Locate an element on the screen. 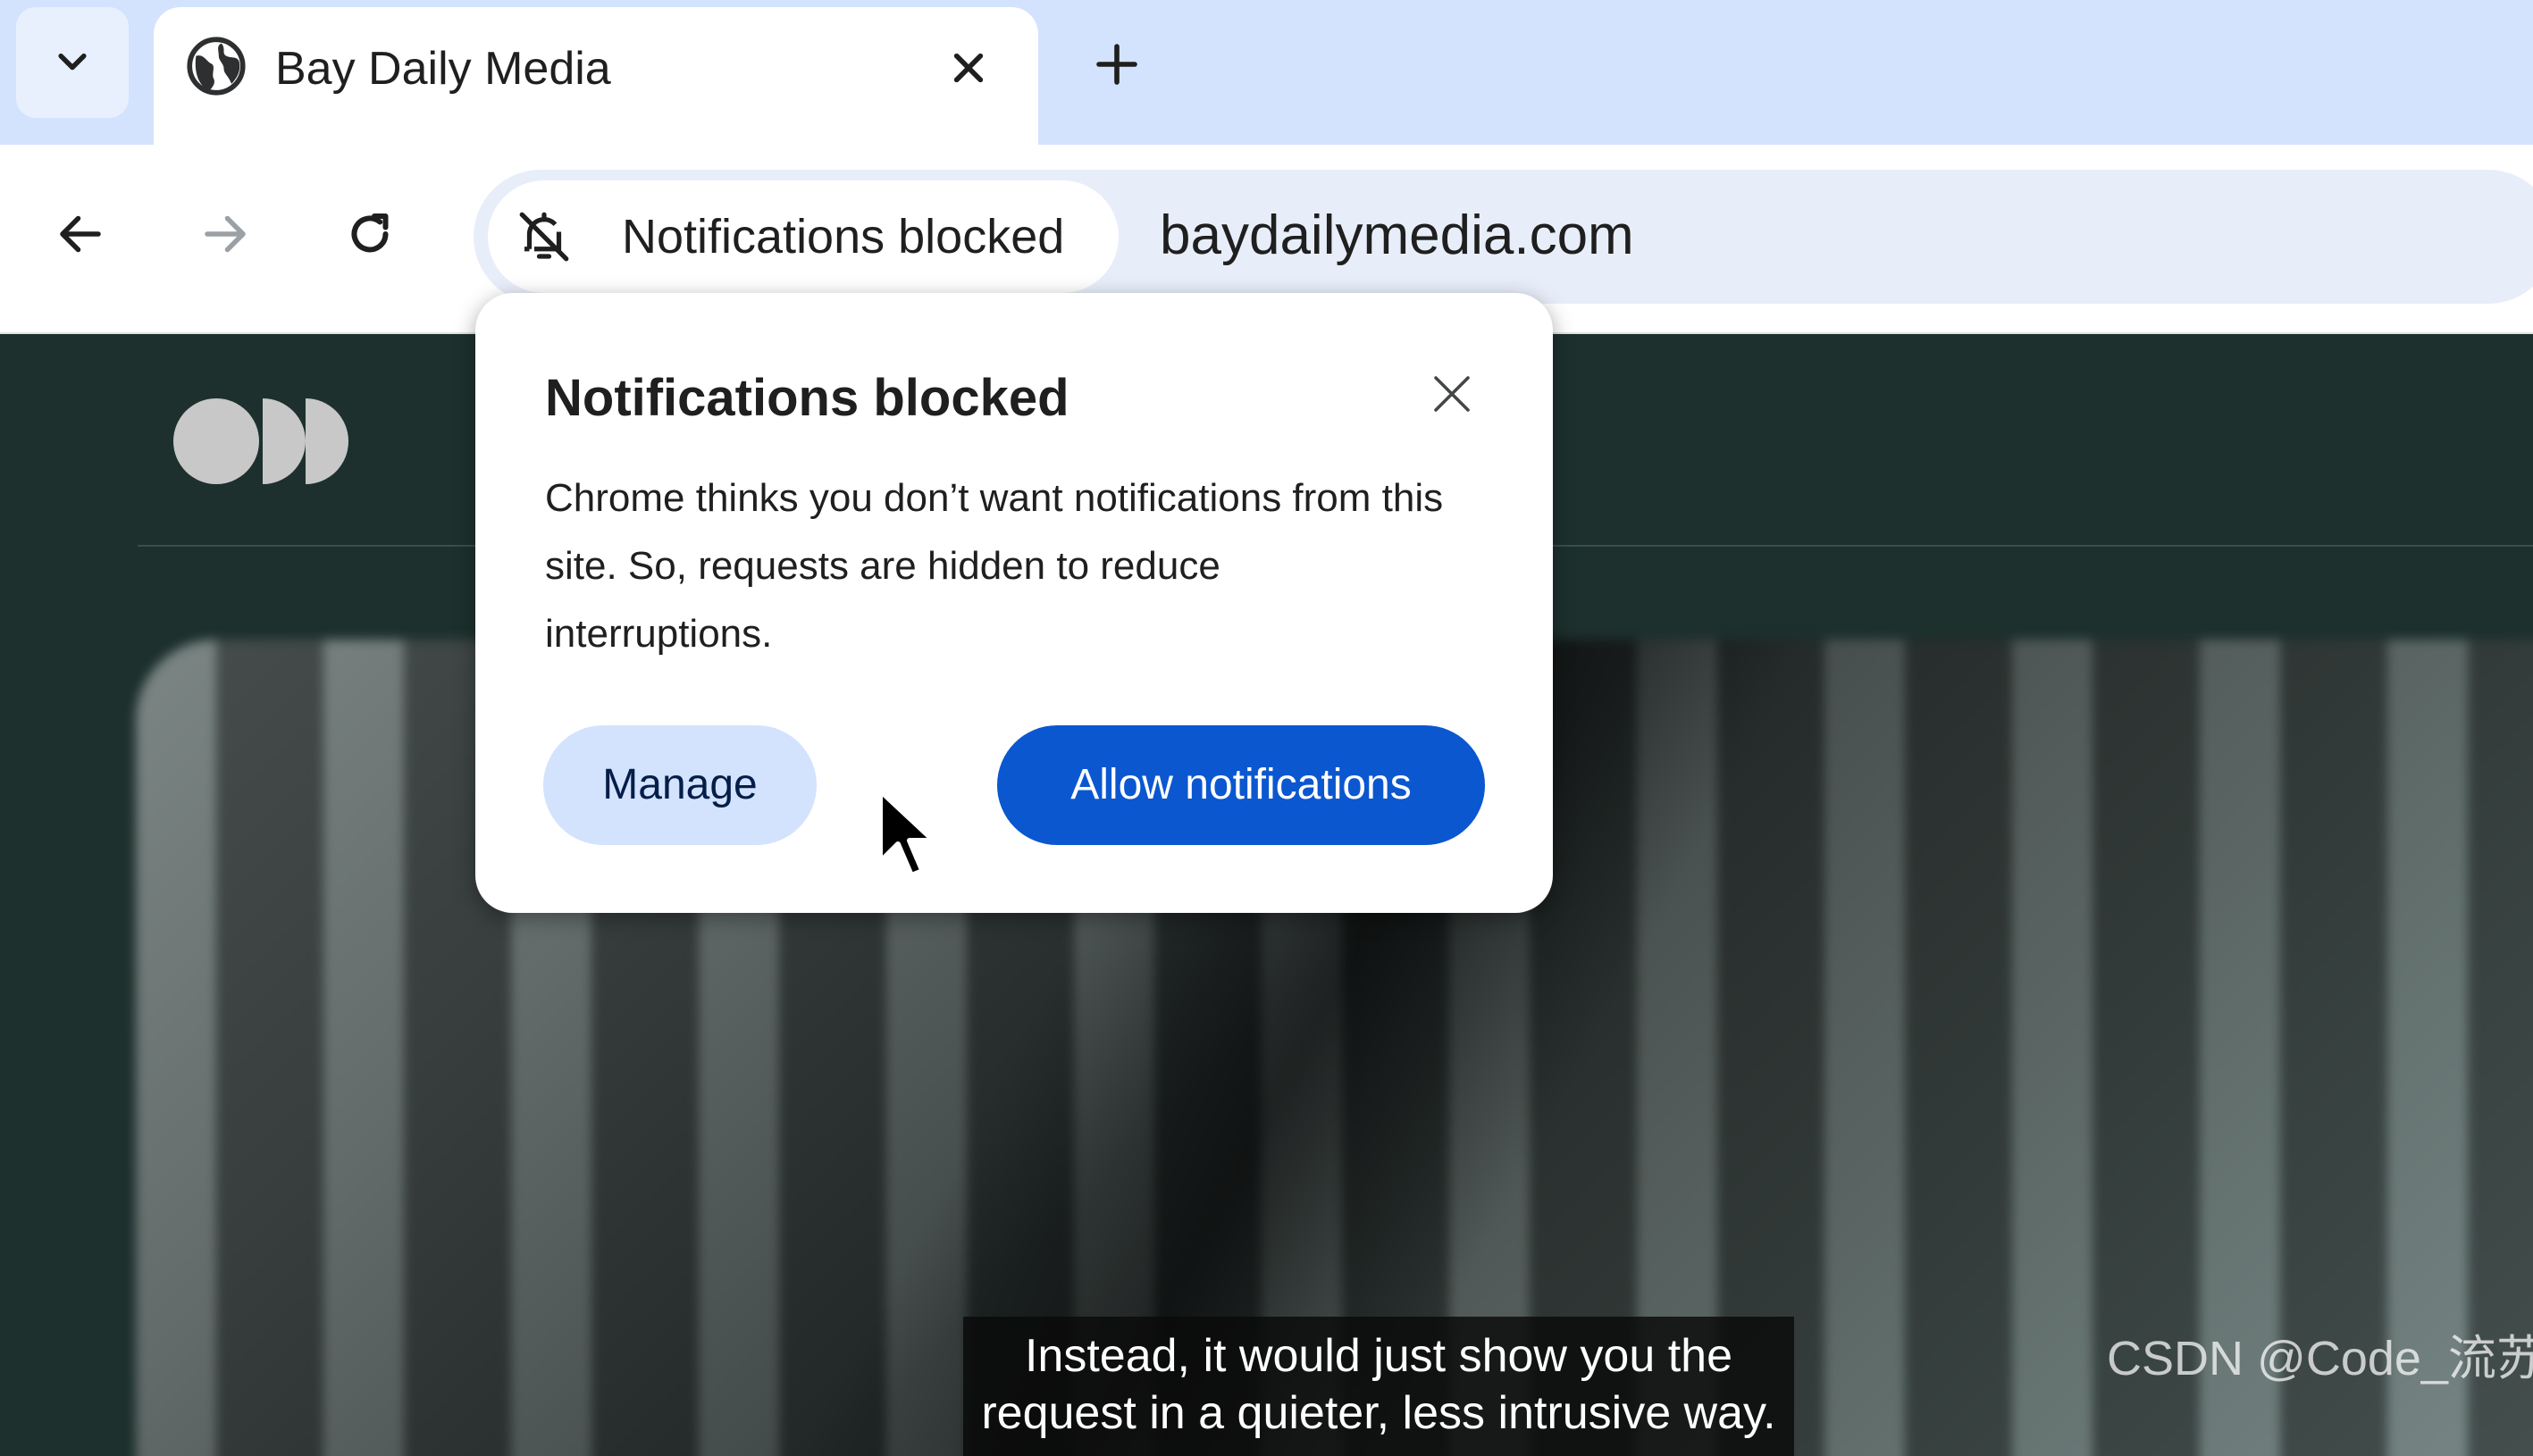 The image size is (2533, 1456). tab-title: Bay Daily Media is located at coordinates (443, 69).